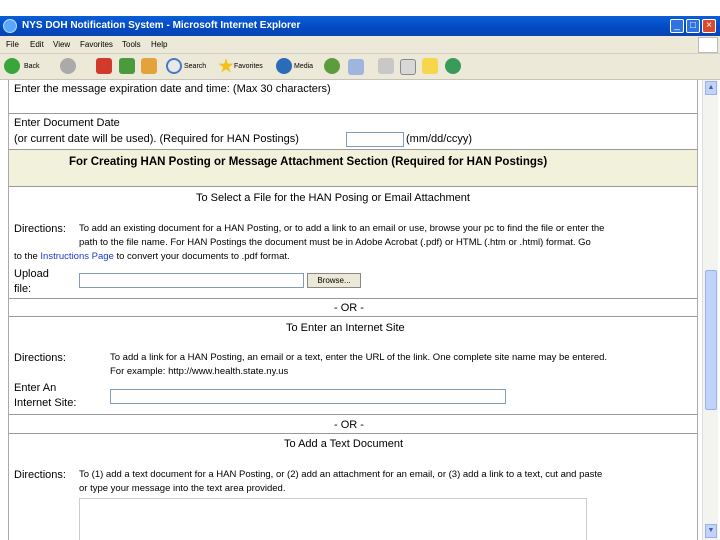  What do you see at coordinates (191, 280) in the screenshot?
I see `upload-file-input` at bounding box center [191, 280].